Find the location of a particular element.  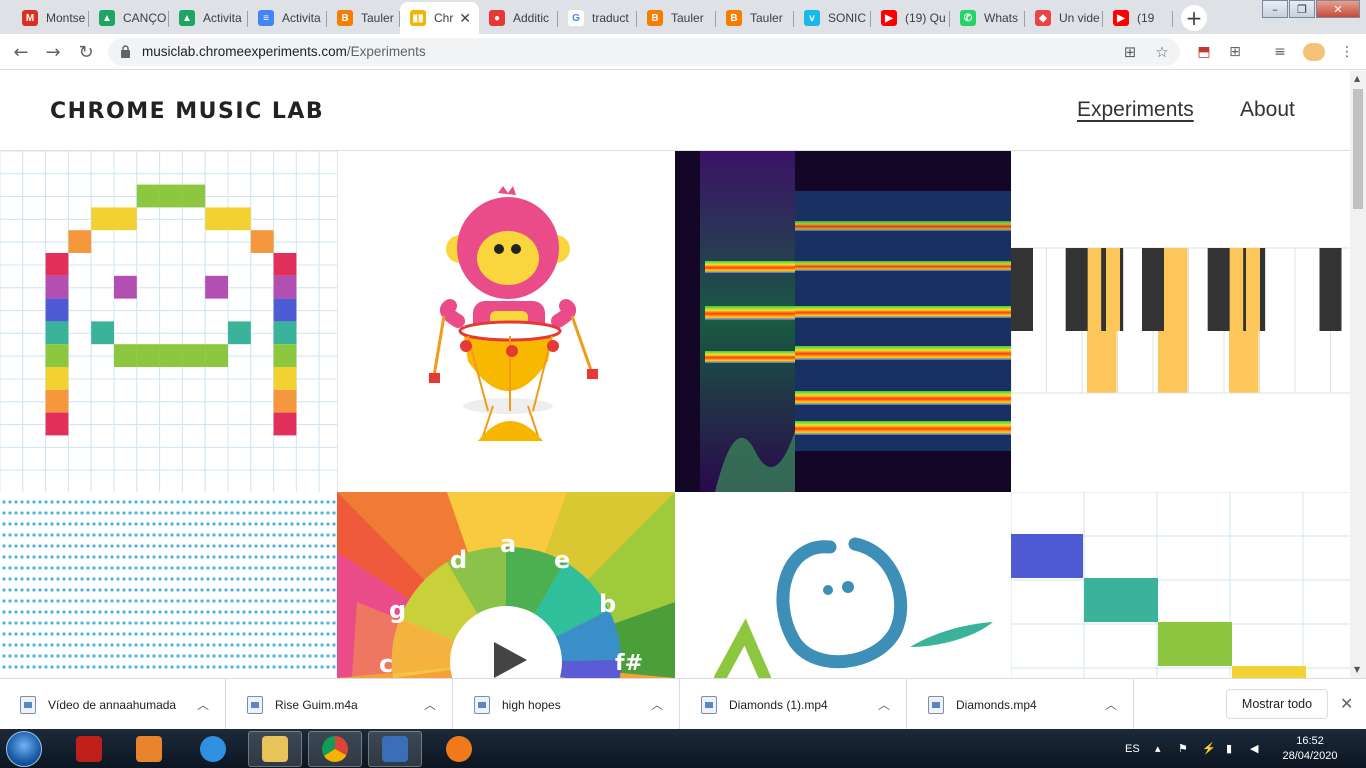

power-icon: ⚡ is located at coordinates (1209, 748).